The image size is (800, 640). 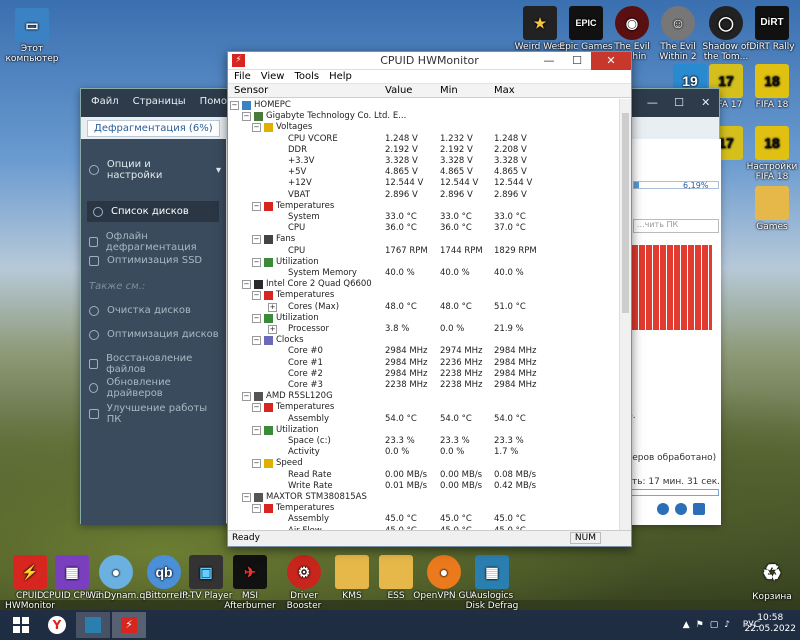 What do you see at coordinates (424, 183) in the screenshot?
I see `sensor-row: +12V 12.544 V 12.544 V 12.544 V` at bounding box center [424, 183].